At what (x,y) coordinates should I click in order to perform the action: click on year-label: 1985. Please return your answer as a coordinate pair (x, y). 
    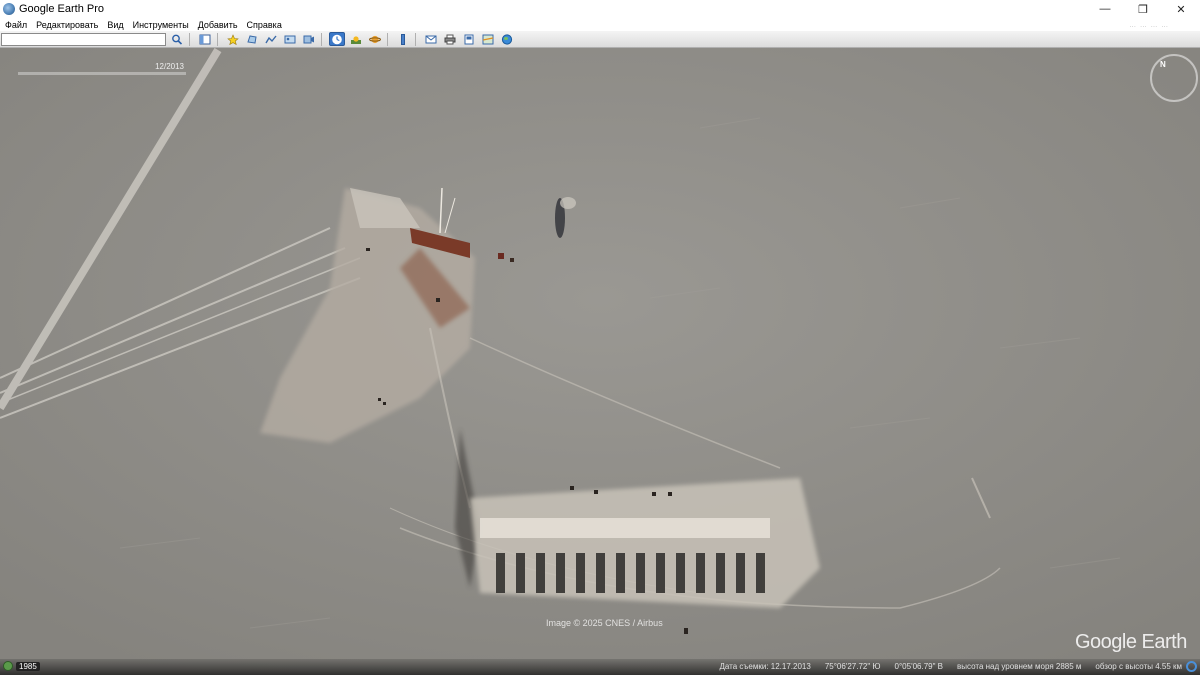
    Looking at the image, I should click on (28, 666).